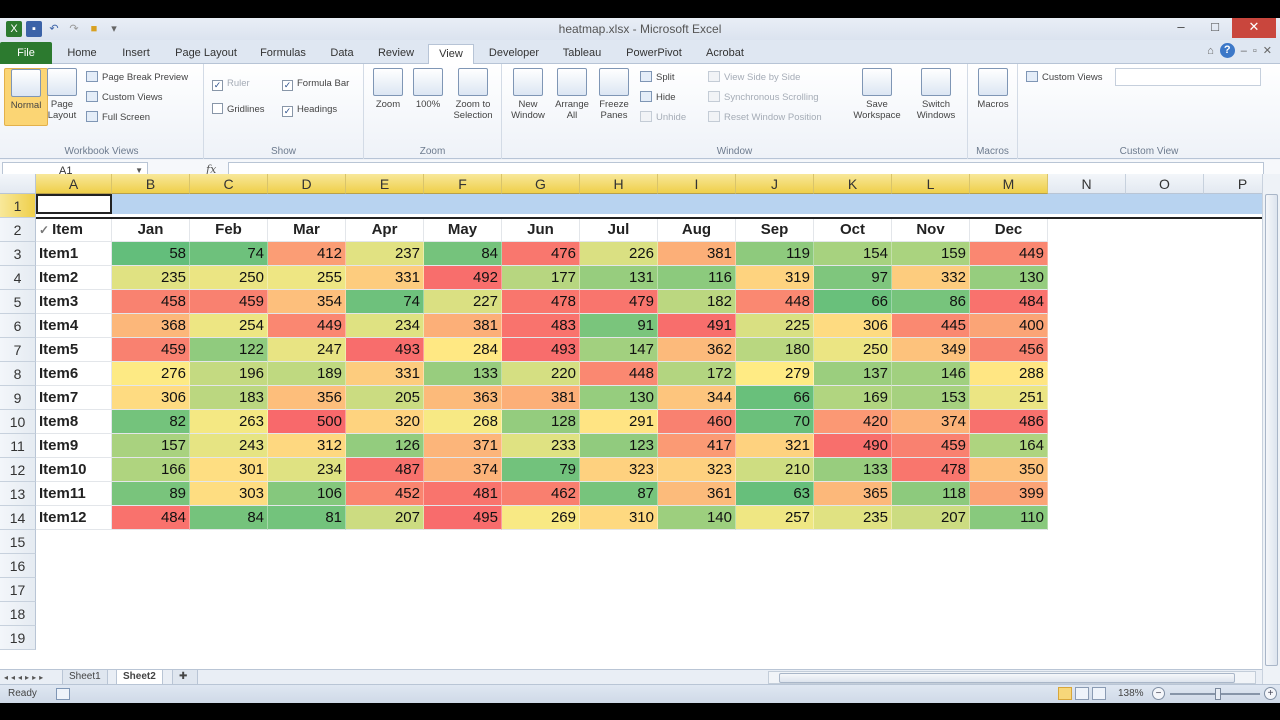 The image size is (1280, 720). I want to click on row-label: Item6, so click(74, 374).